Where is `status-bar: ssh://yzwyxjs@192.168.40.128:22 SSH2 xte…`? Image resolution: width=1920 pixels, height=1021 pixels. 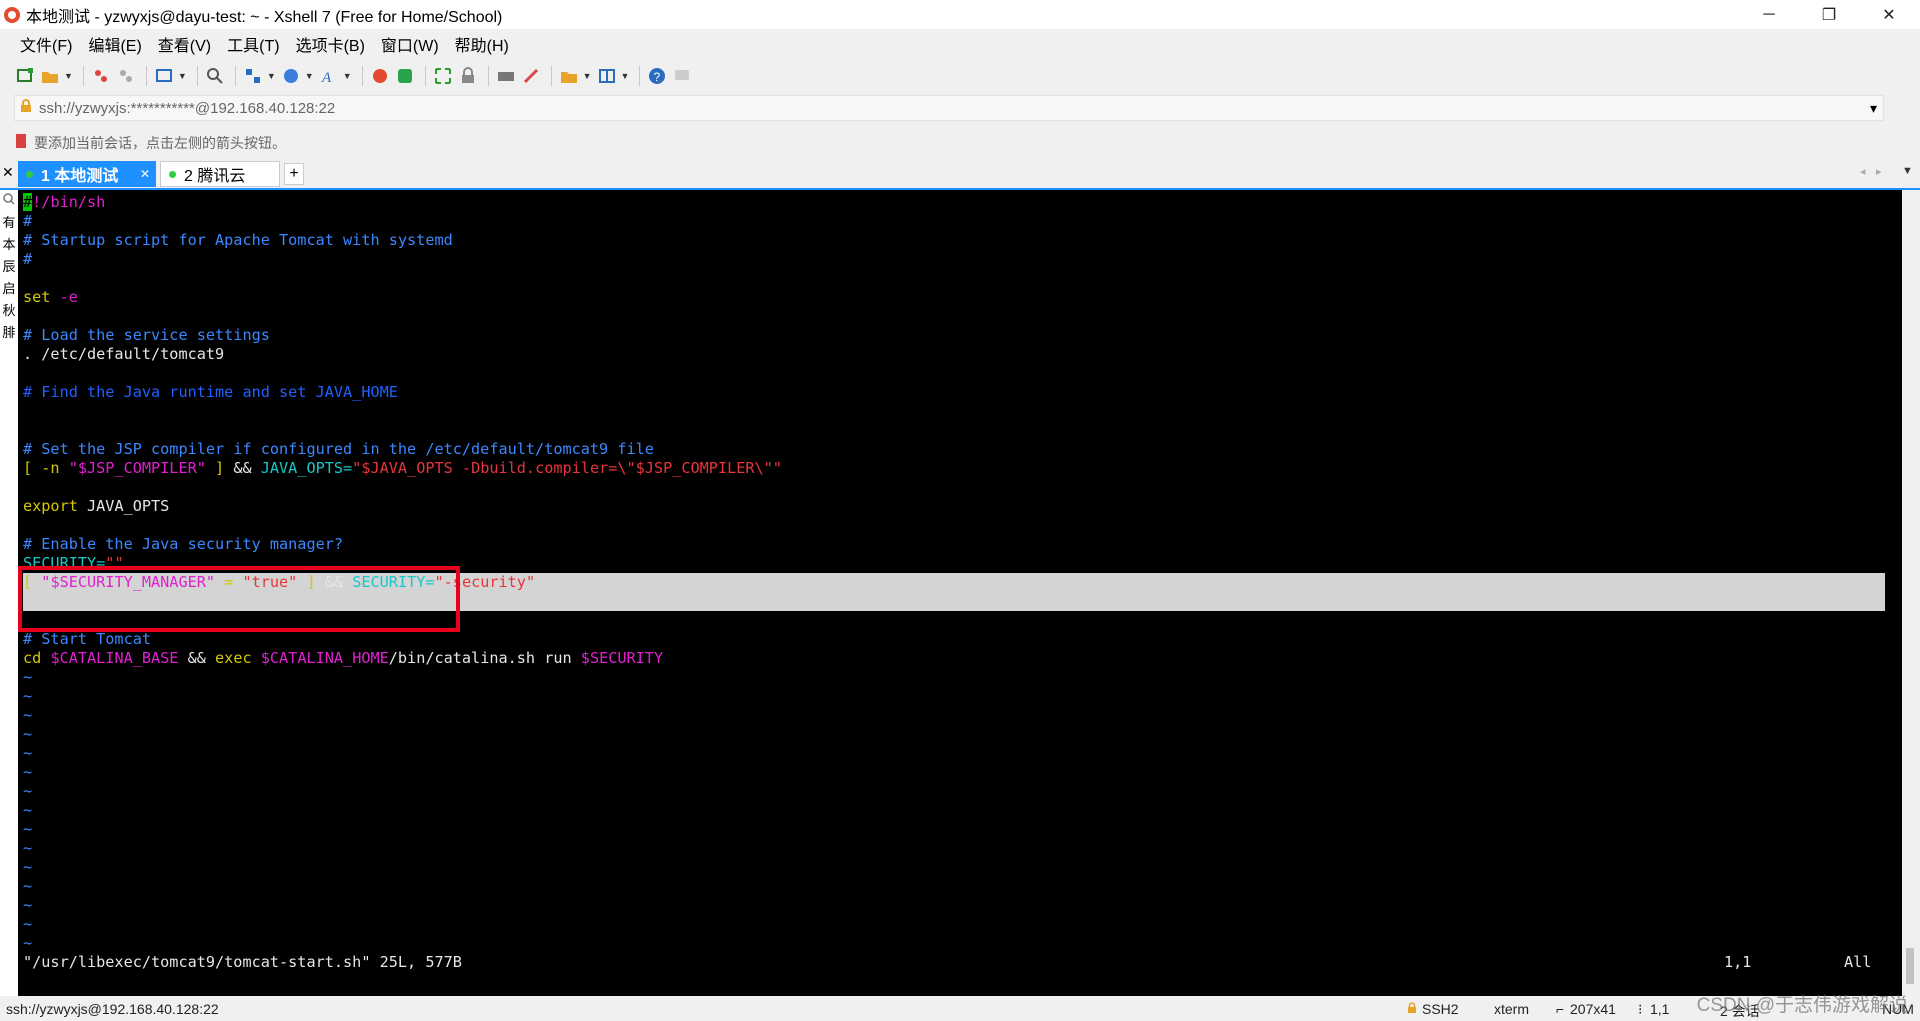
status-bar: ssh://yzwyxjs@192.168.40.128:22 SSH2 xte… is located at coordinates (960, 1008).